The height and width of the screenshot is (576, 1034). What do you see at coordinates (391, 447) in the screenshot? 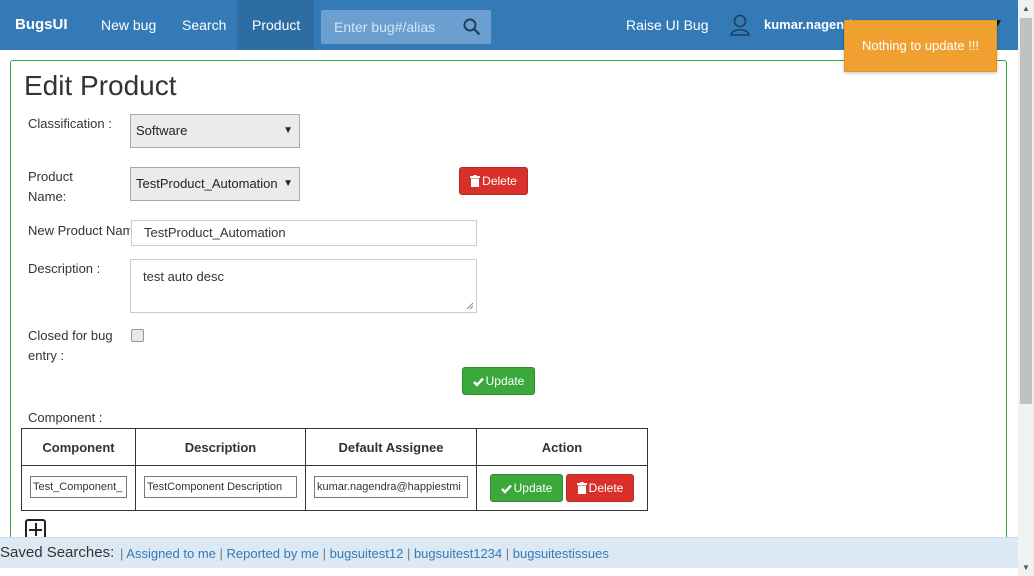
I see `header-default-assignee: Default Assignee` at bounding box center [391, 447].